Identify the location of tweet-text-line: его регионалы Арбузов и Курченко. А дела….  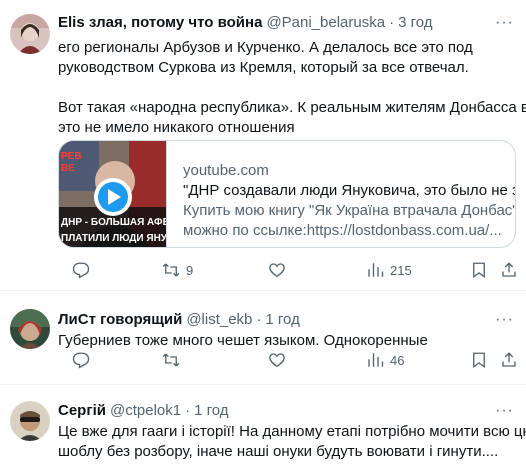
(265, 47).